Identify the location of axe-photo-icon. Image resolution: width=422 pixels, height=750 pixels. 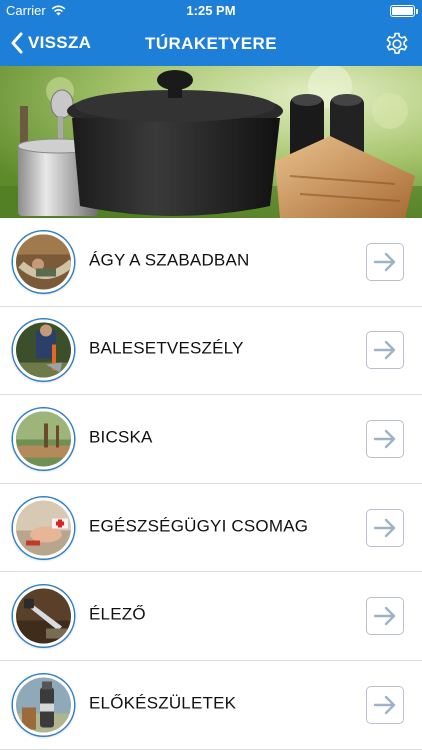
(43, 350).